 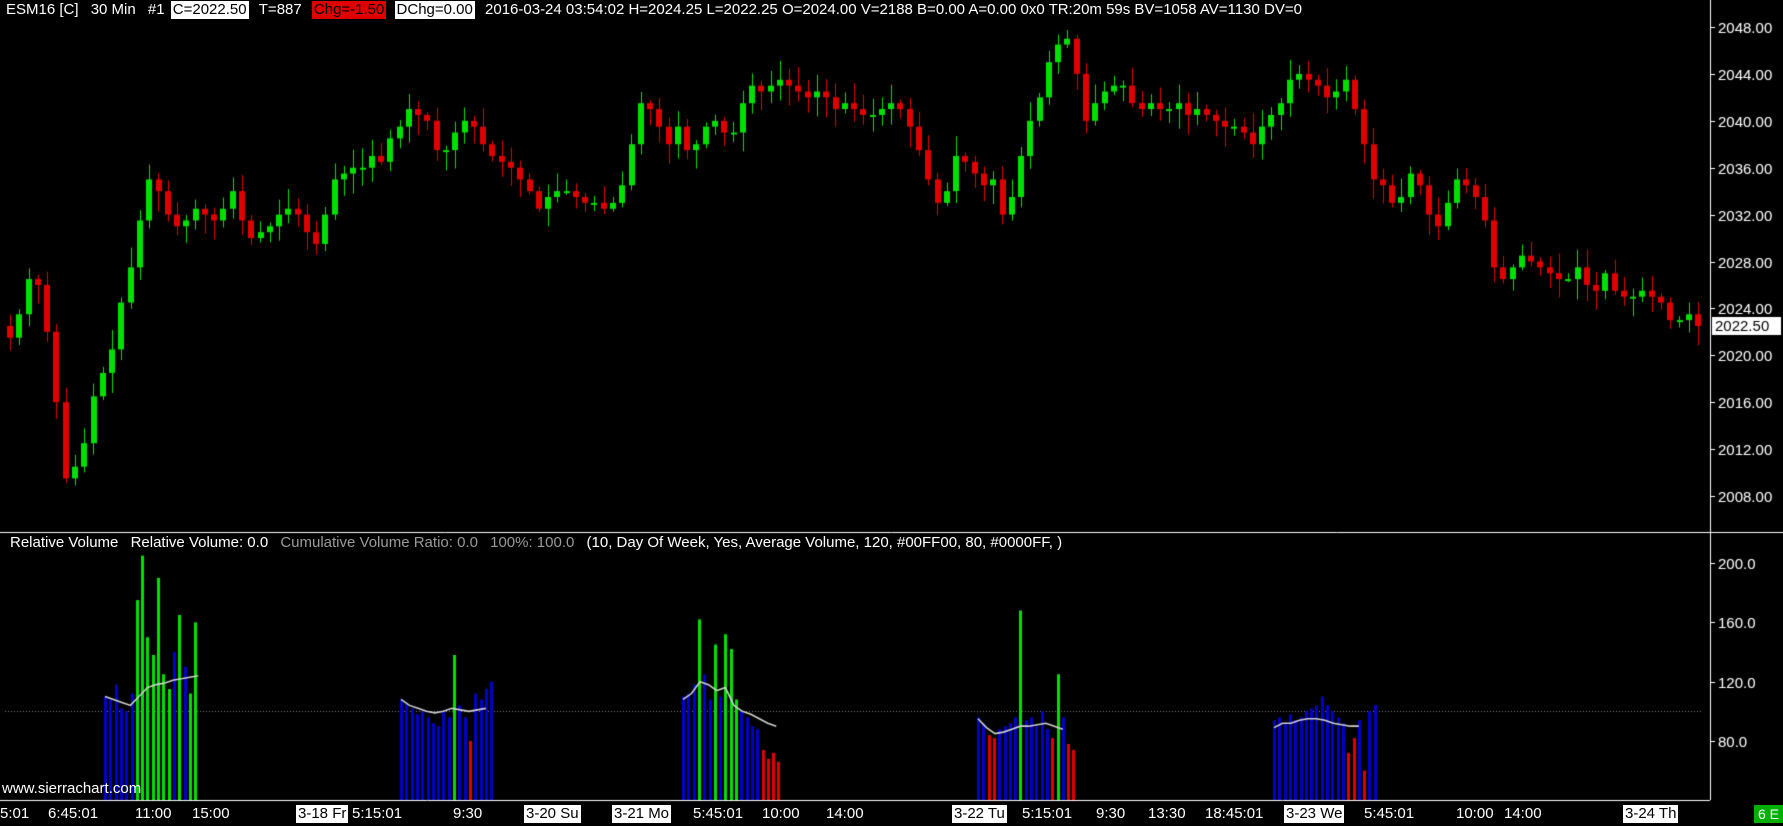 I want to click on x-axis-label: 5:01, so click(x=15, y=813).